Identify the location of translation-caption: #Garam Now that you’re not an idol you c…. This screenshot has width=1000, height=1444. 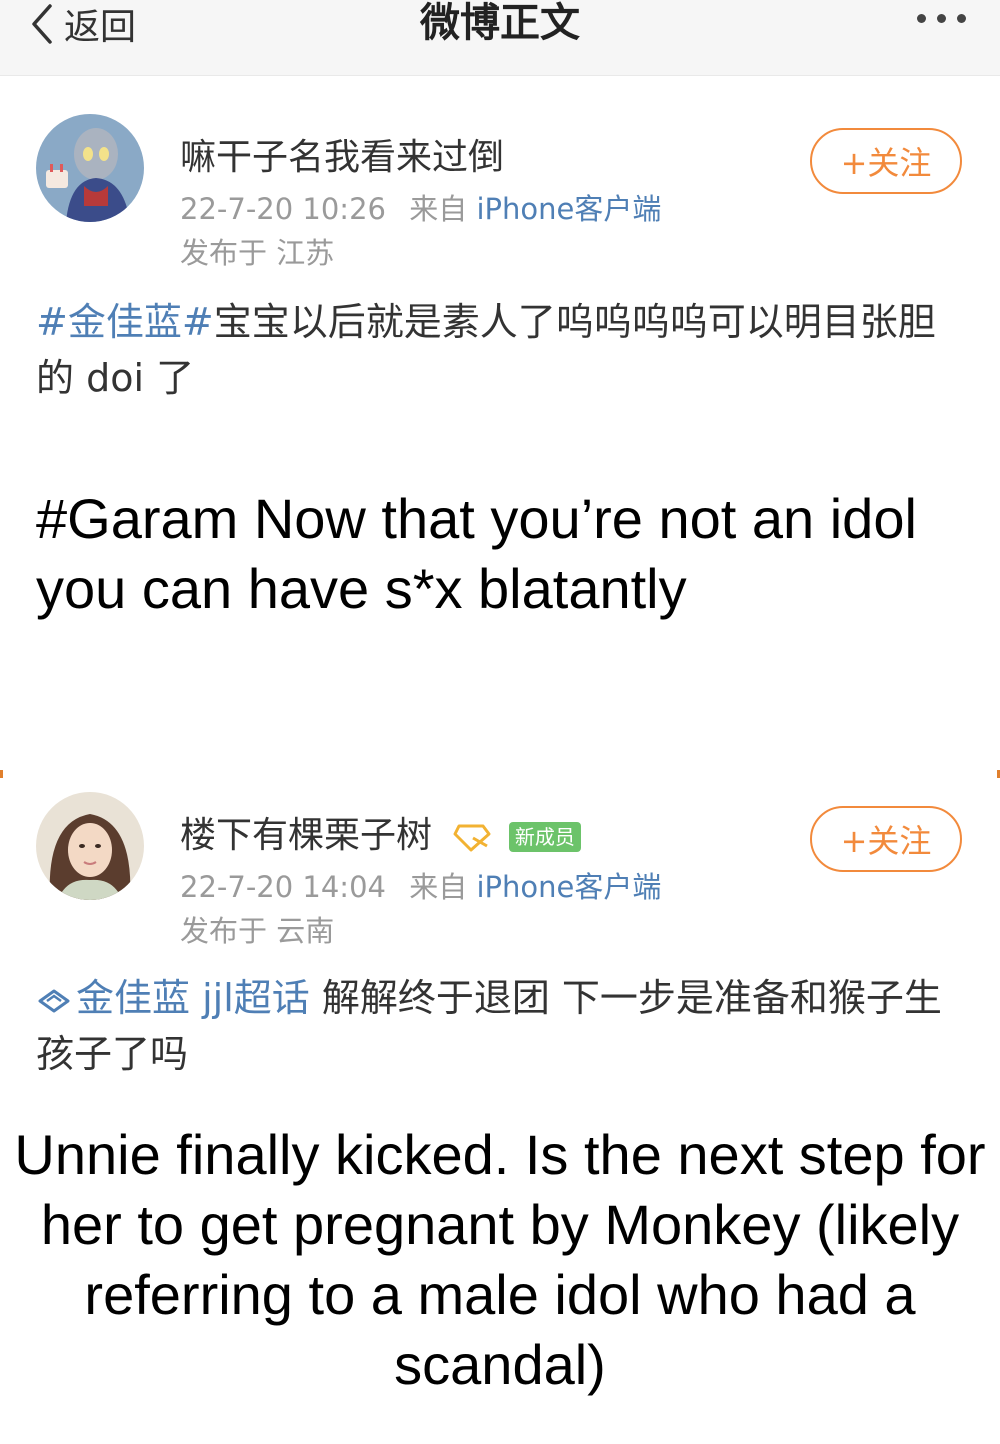
(476, 553).